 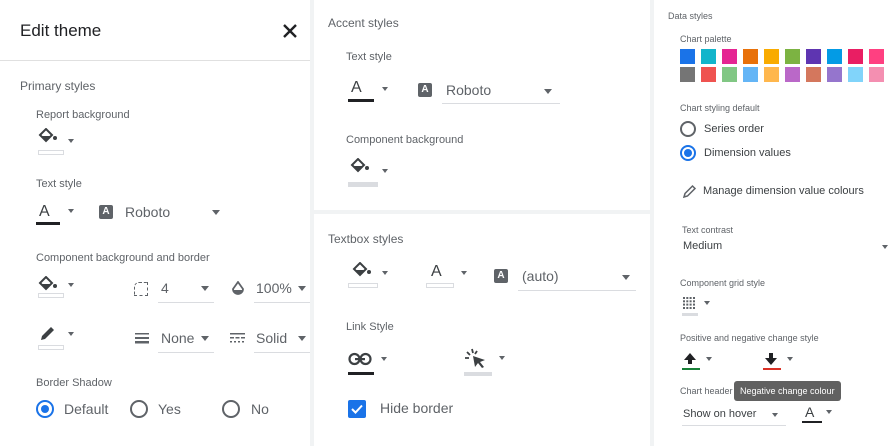 What do you see at coordinates (749, 338) in the screenshot?
I see `change-style-label: Positive and negative change style` at bounding box center [749, 338].